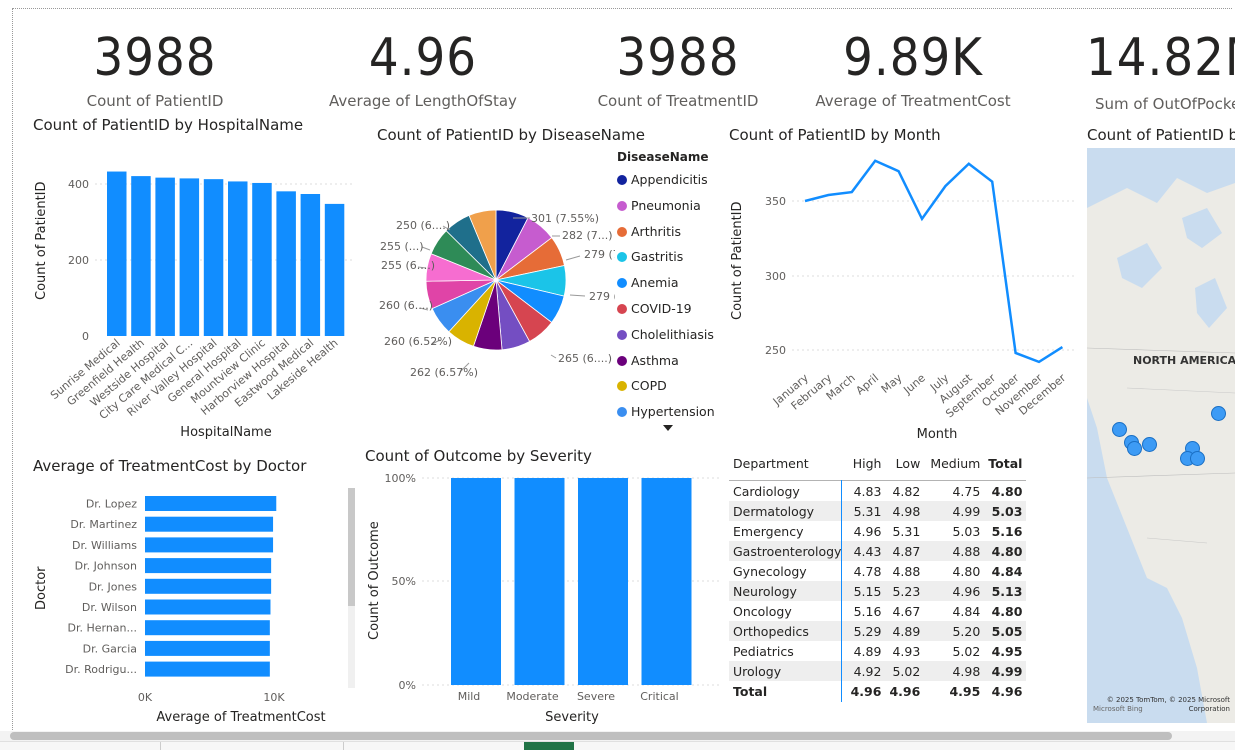  I want to click on legend-item: Arthritis, so click(649, 231).